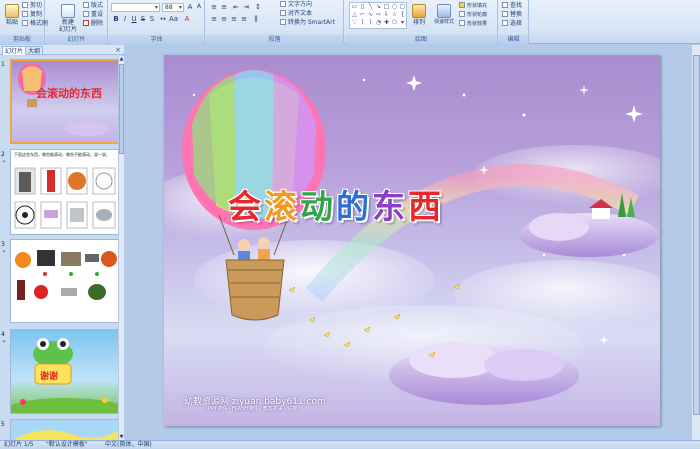 The image size is (700, 449). I want to click on shadow-icon: S, so click(152, 19).